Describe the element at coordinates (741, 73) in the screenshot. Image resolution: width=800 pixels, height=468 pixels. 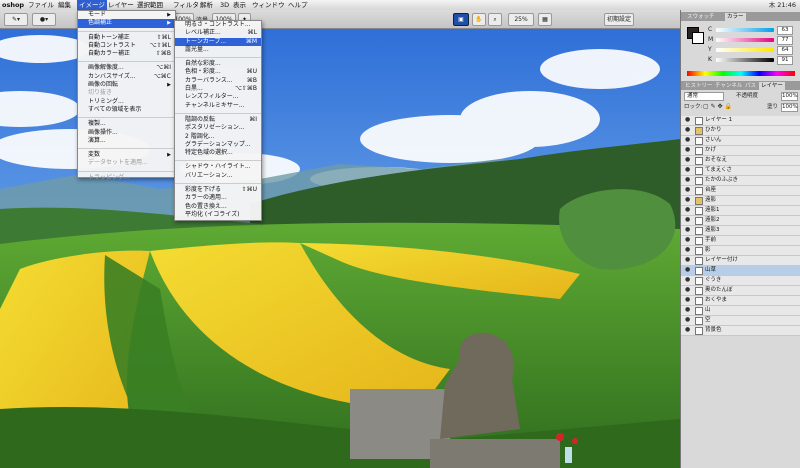
I see `color-ramp` at that location.